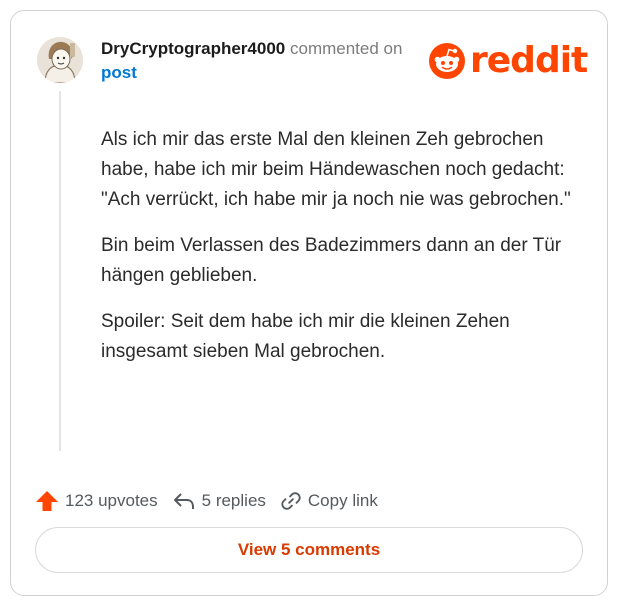  I want to click on link-icon, so click(291, 501).